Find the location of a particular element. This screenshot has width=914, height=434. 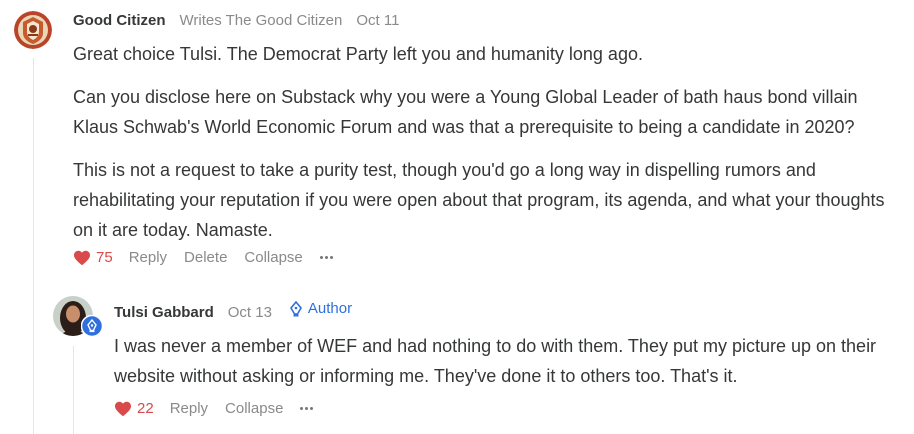

comment-collapse-button: Collapse is located at coordinates (273, 257).